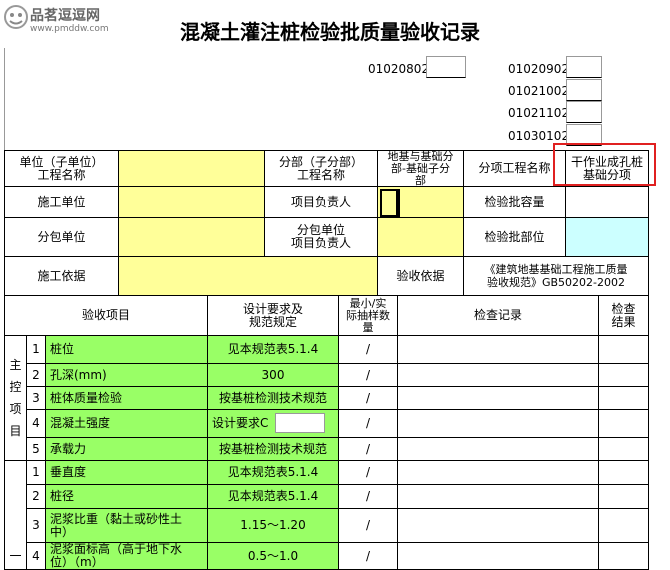  Describe the element at coordinates (16, 515) in the screenshot. I see `general-group-label: 一` at that location.